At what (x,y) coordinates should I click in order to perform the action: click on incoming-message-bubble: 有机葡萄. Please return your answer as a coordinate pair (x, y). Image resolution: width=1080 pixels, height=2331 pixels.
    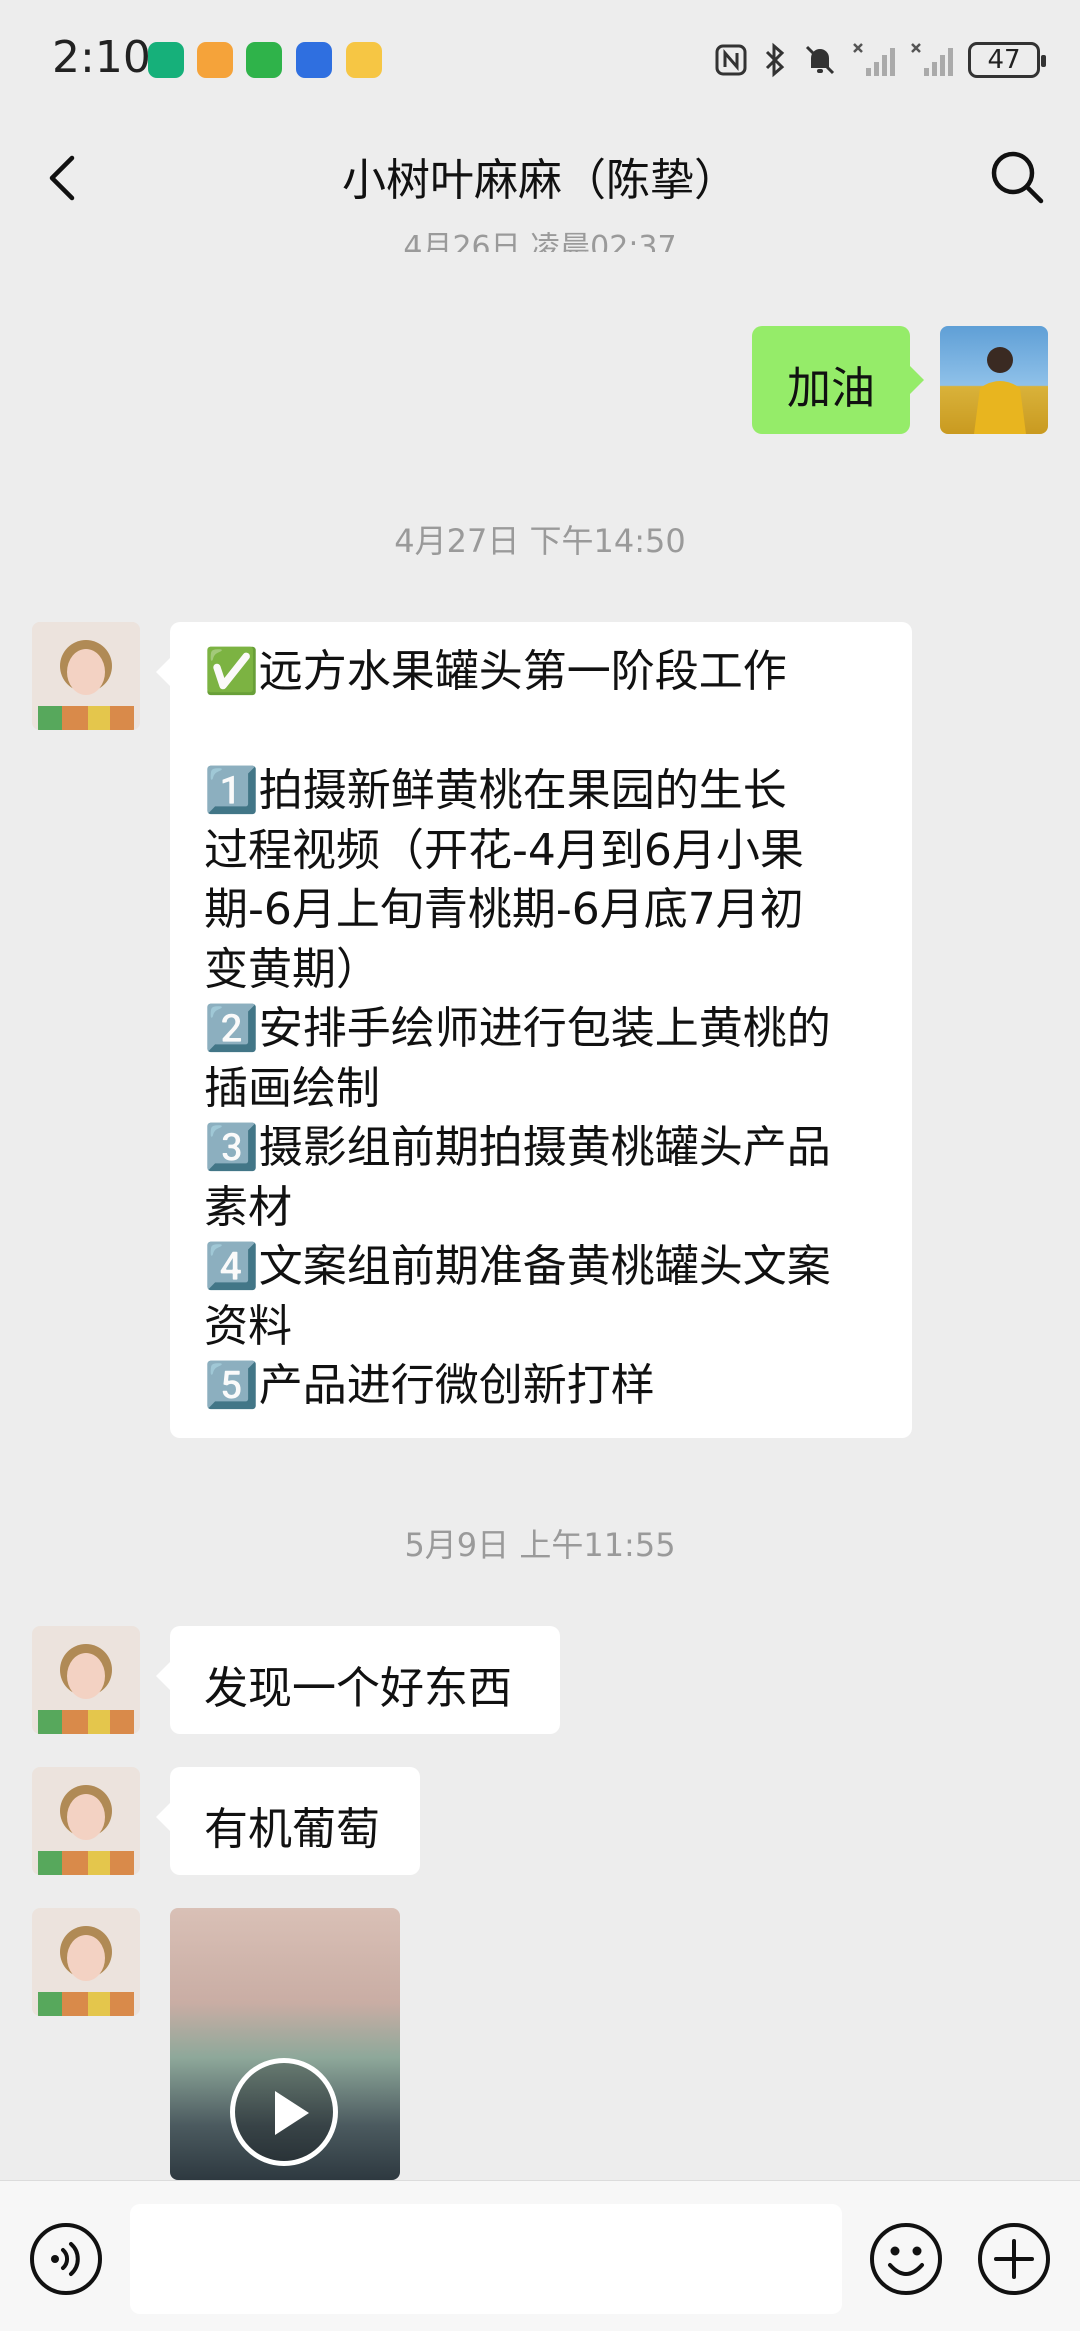
    Looking at the image, I should click on (288, 1821).